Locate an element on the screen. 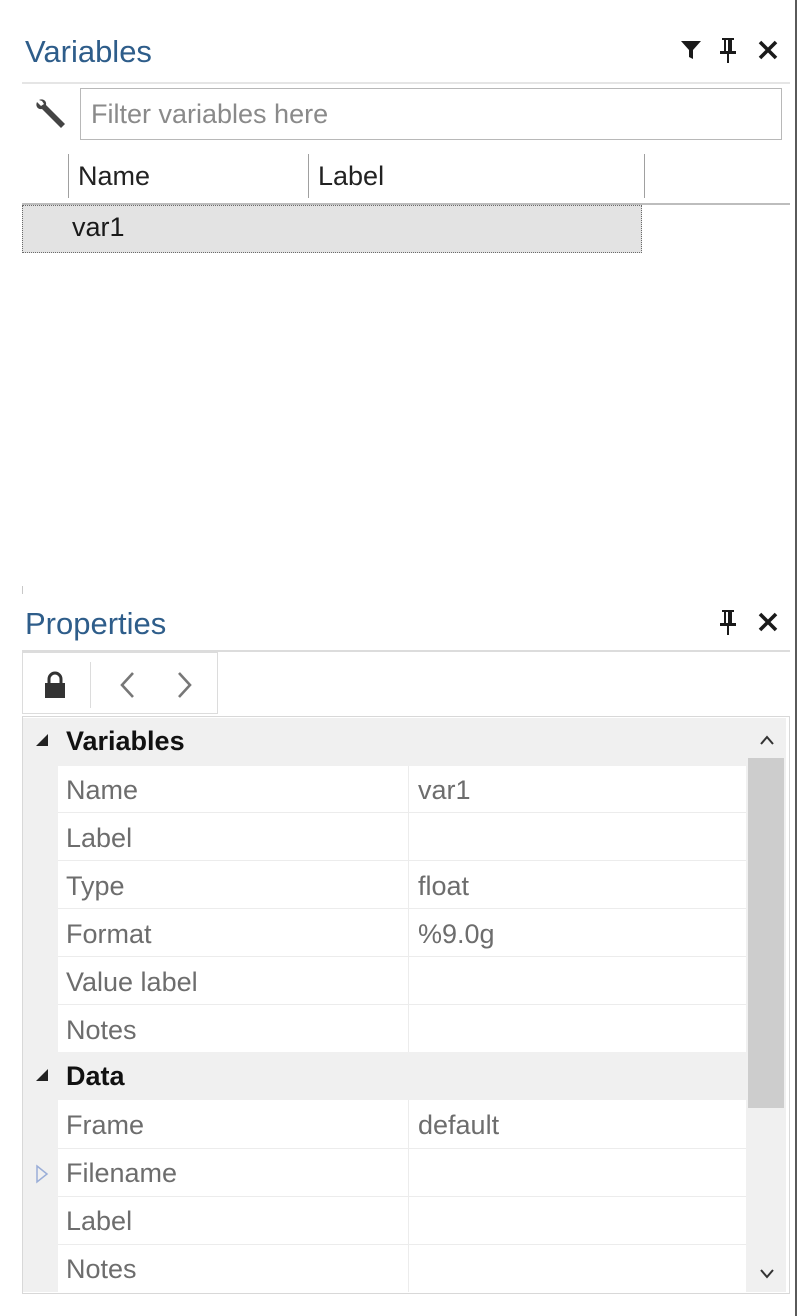  properties-panel-title: Properties is located at coordinates (96, 623).